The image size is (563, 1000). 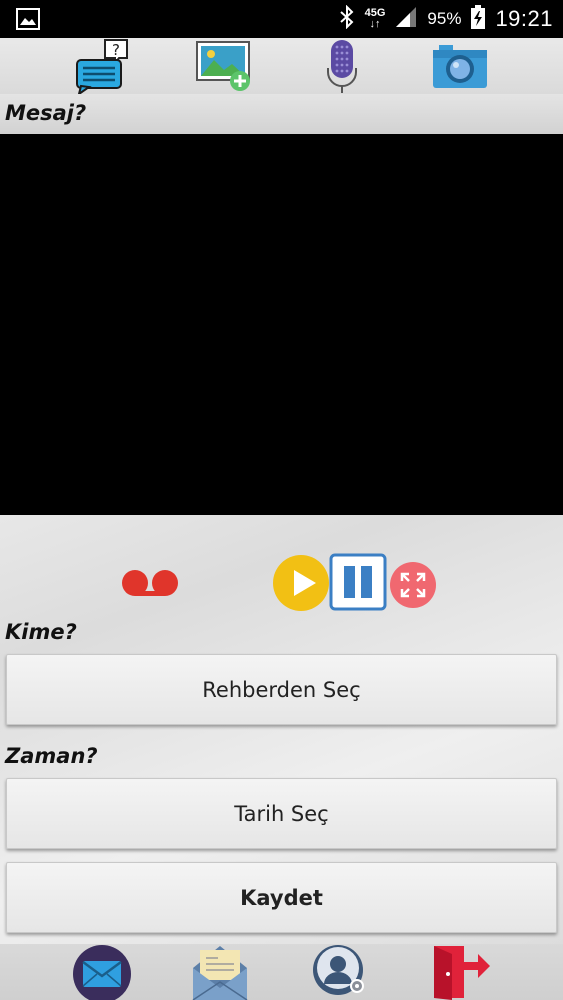 I want to click on time-label: Zaman?, so click(x=51, y=756).